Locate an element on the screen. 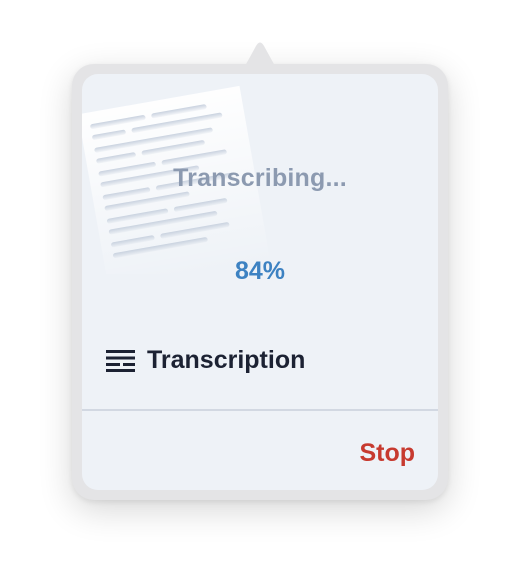  popover-arrow is located at coordinates (260, 54).